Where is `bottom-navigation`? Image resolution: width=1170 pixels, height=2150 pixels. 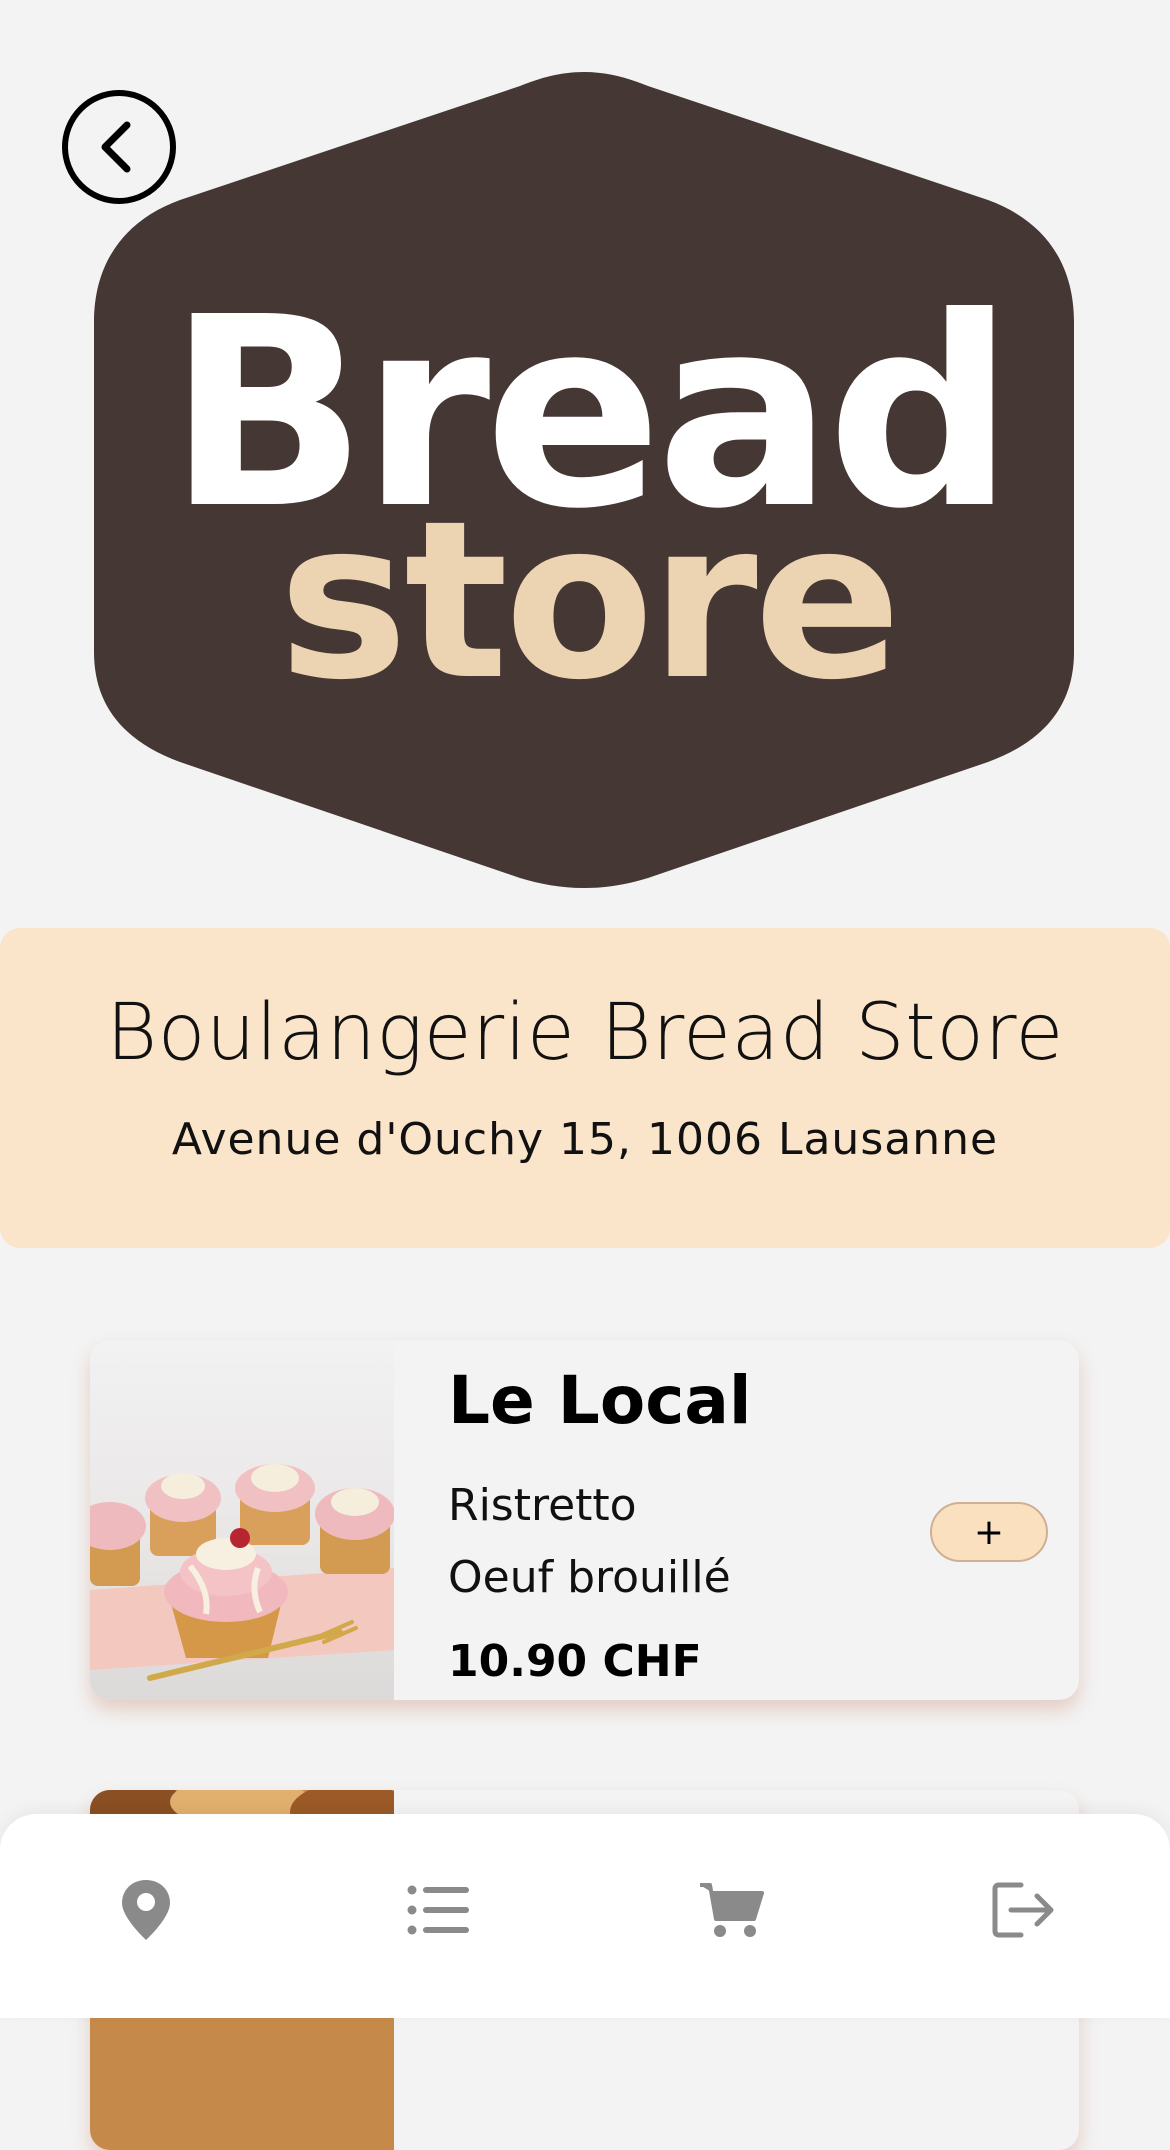
bottom-navigation is located at coordinates (585, 1916).